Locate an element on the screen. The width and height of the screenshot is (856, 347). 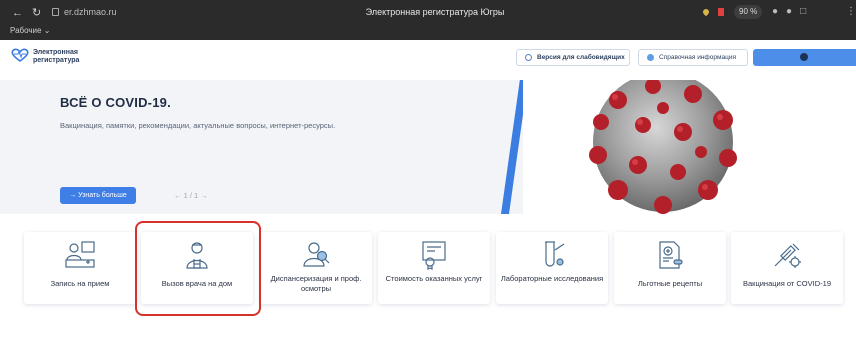
logo-line-2: регистратура is located at coordinates (56, 60).